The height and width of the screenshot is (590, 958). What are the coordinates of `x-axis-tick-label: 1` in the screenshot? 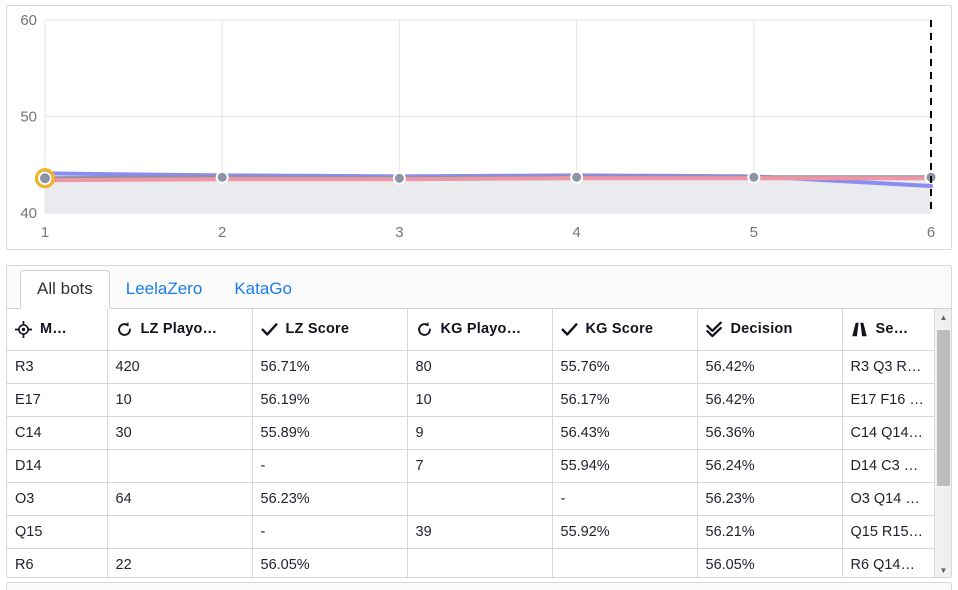 It's located at (45, 232).